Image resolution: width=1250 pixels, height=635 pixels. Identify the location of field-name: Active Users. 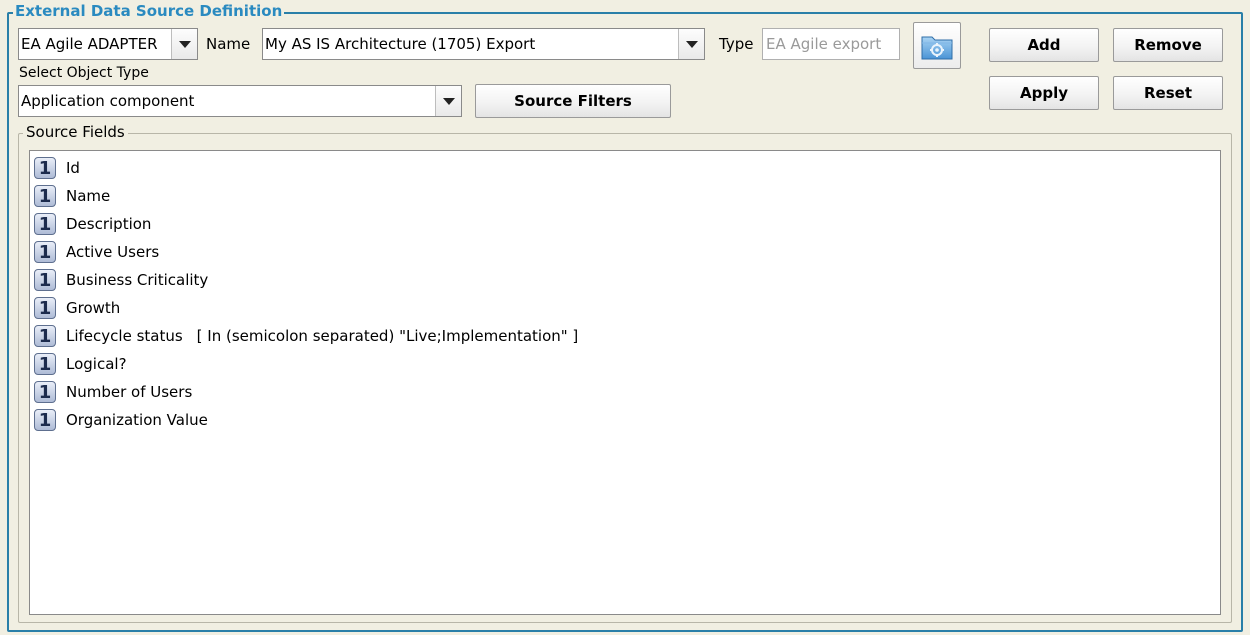
(113, 252).